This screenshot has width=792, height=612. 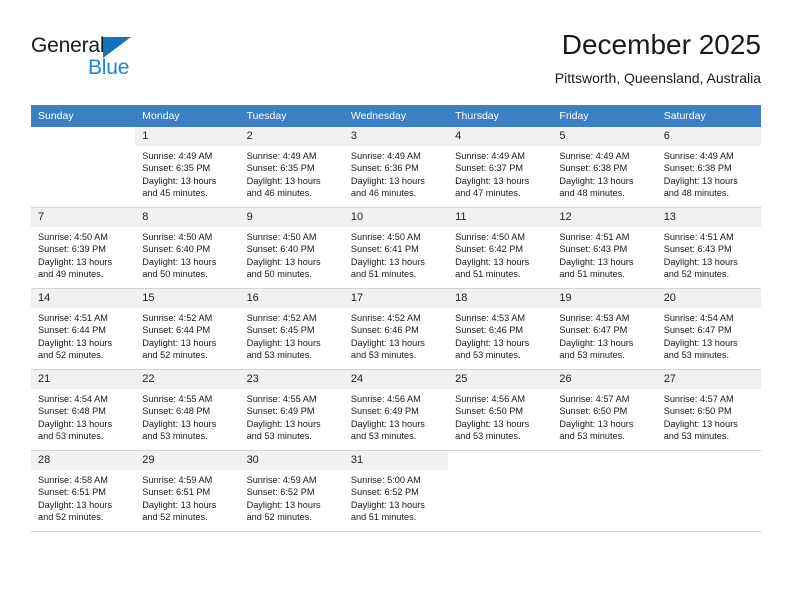 What do you see at coordinates (661, 44) in the screenshot?
I see `page-title: December 2025` at bounding box center [661, 44].